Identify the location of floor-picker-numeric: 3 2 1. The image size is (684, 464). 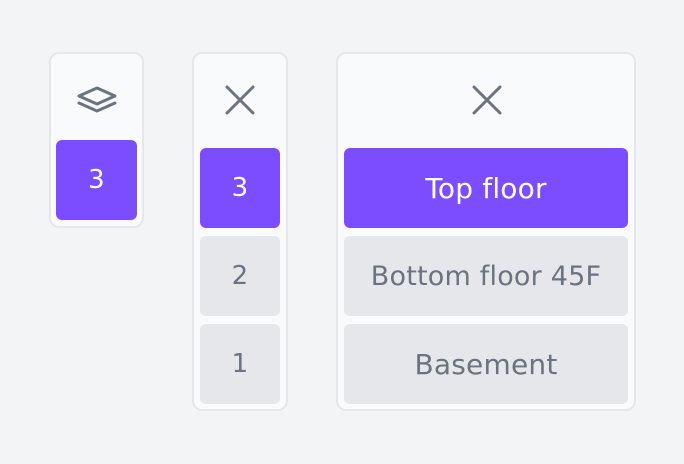
(240, 231).